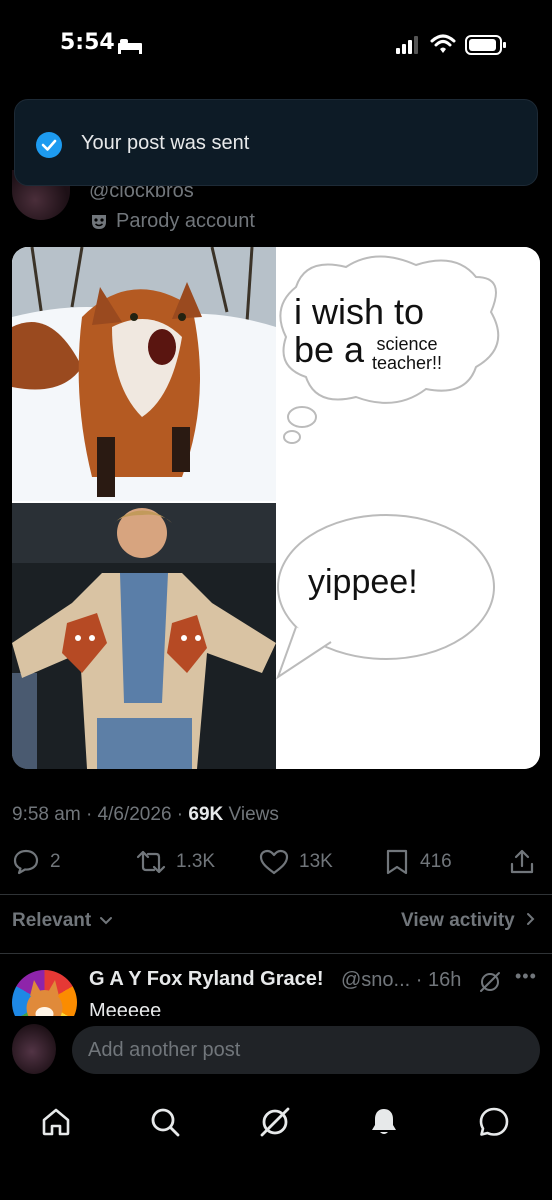 The width and height of the screenshot is (552, 1200). What do you see at coordinates (306, 1050) in the screenshot?
I see `add-post-input` at bounding box center [306, 1050].